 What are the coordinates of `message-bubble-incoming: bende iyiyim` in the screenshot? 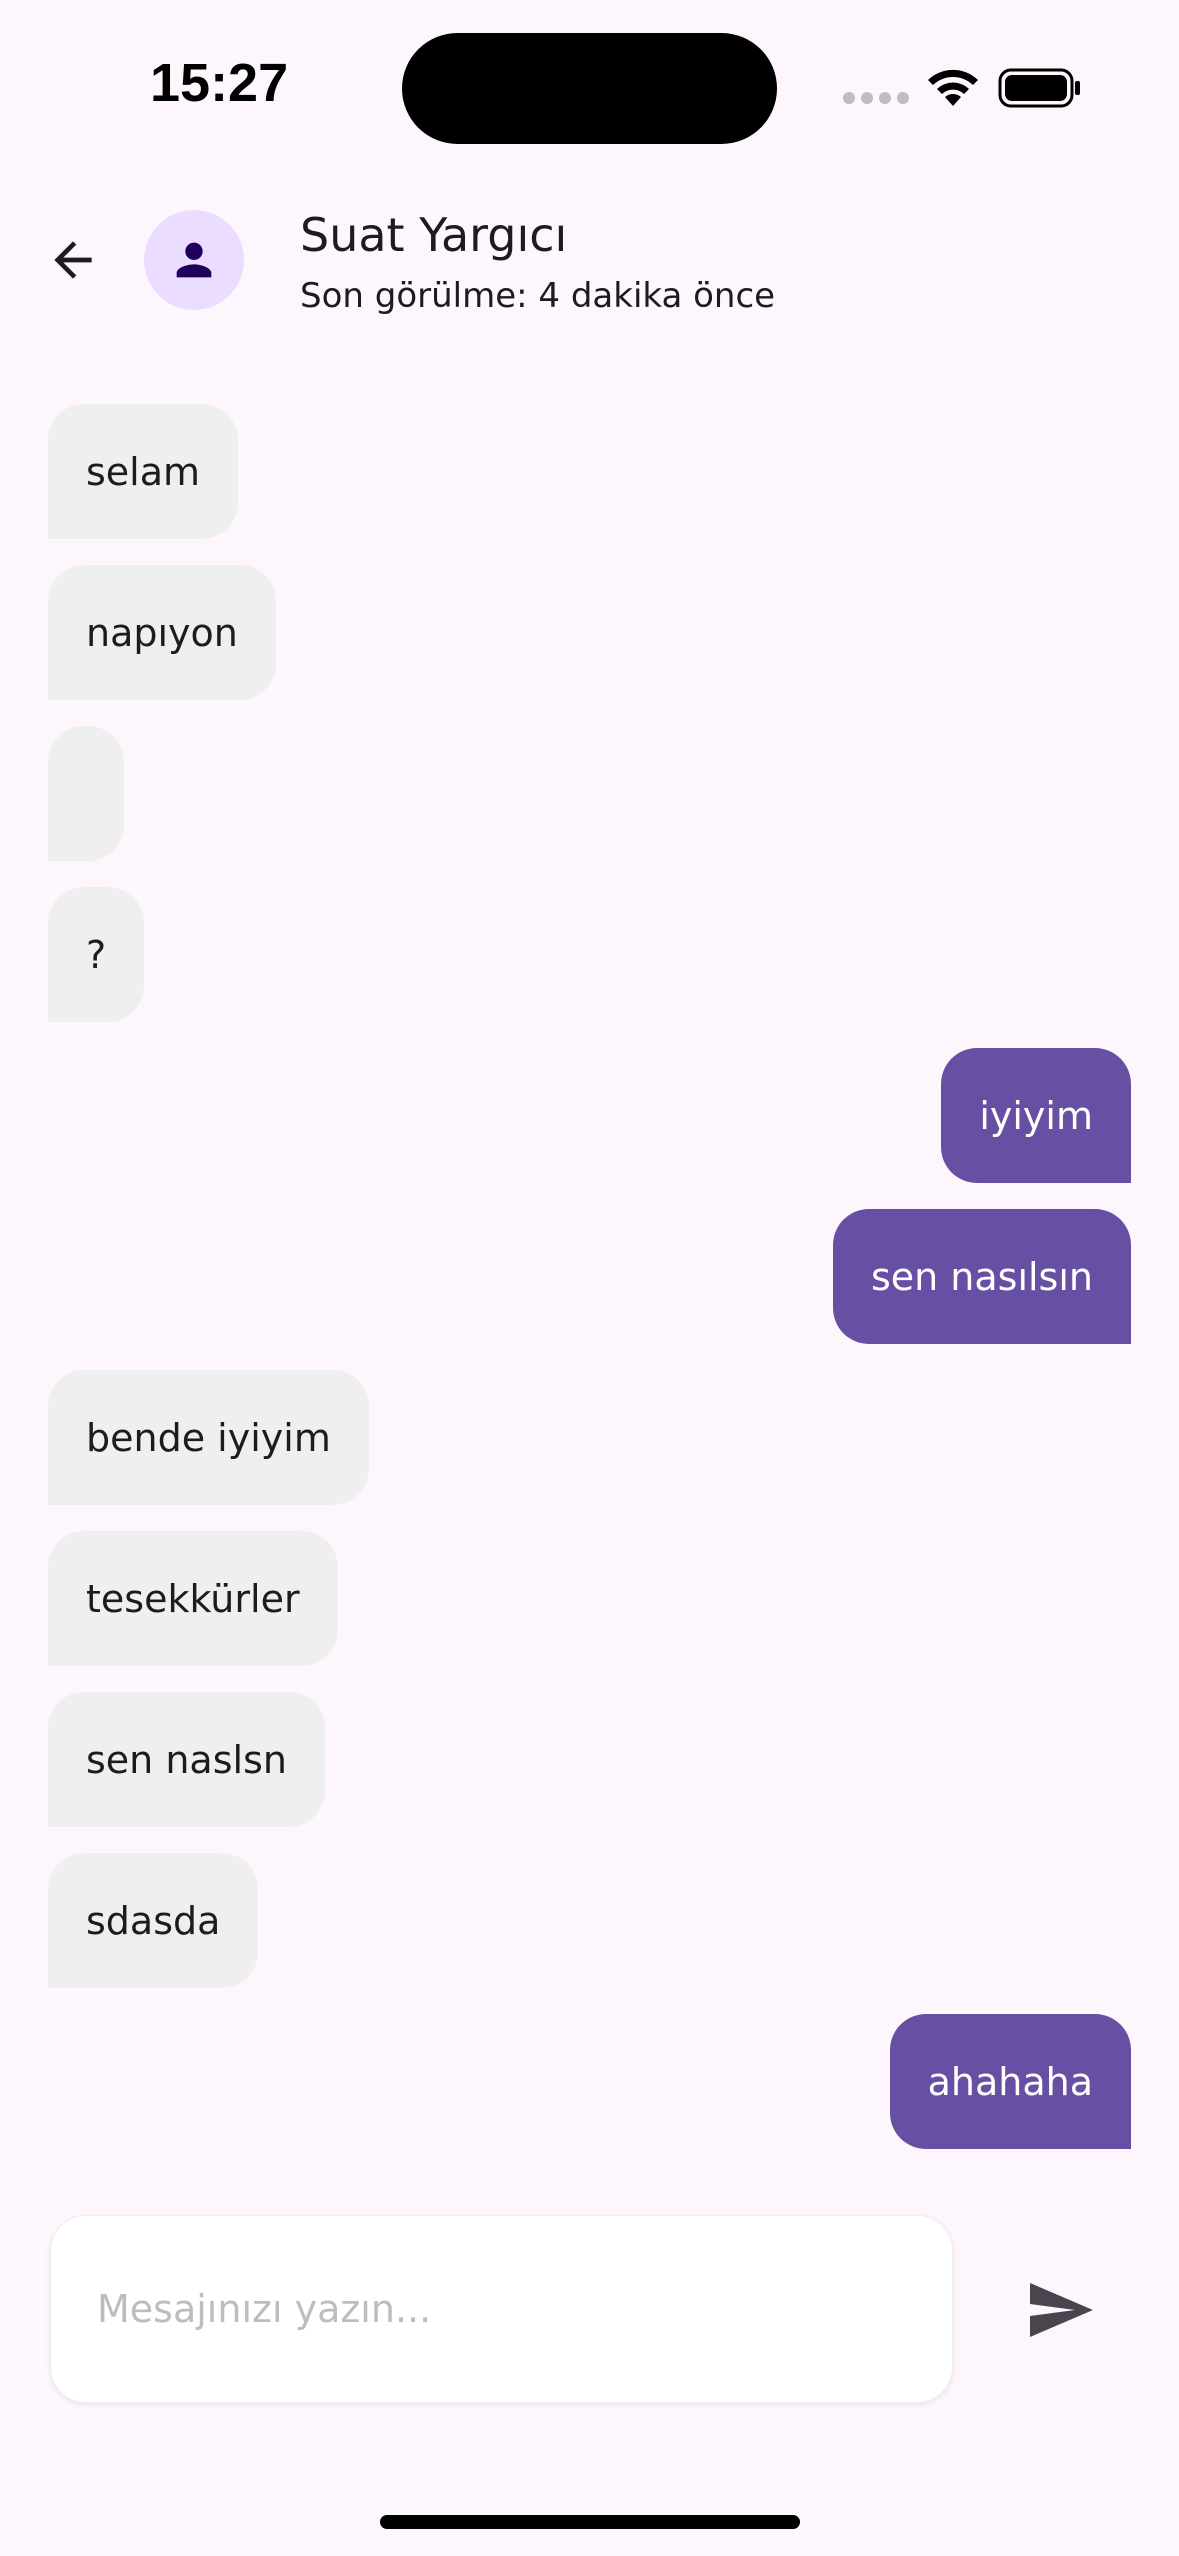 It's located at (208, 1437).